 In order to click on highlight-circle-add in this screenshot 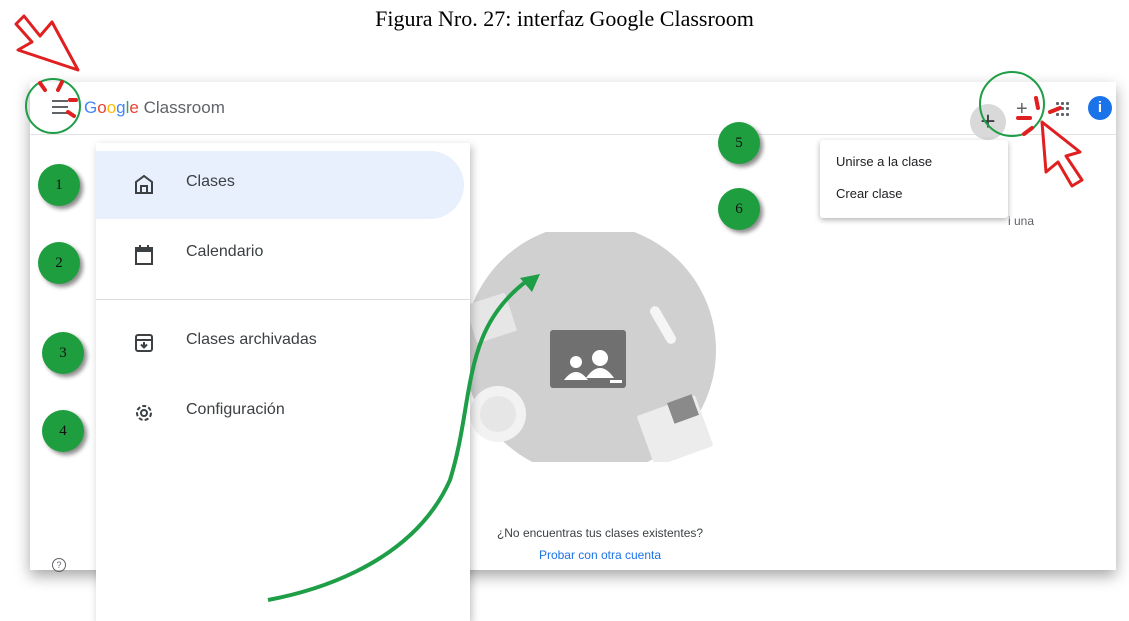, I will do `click(1012, 104)`.